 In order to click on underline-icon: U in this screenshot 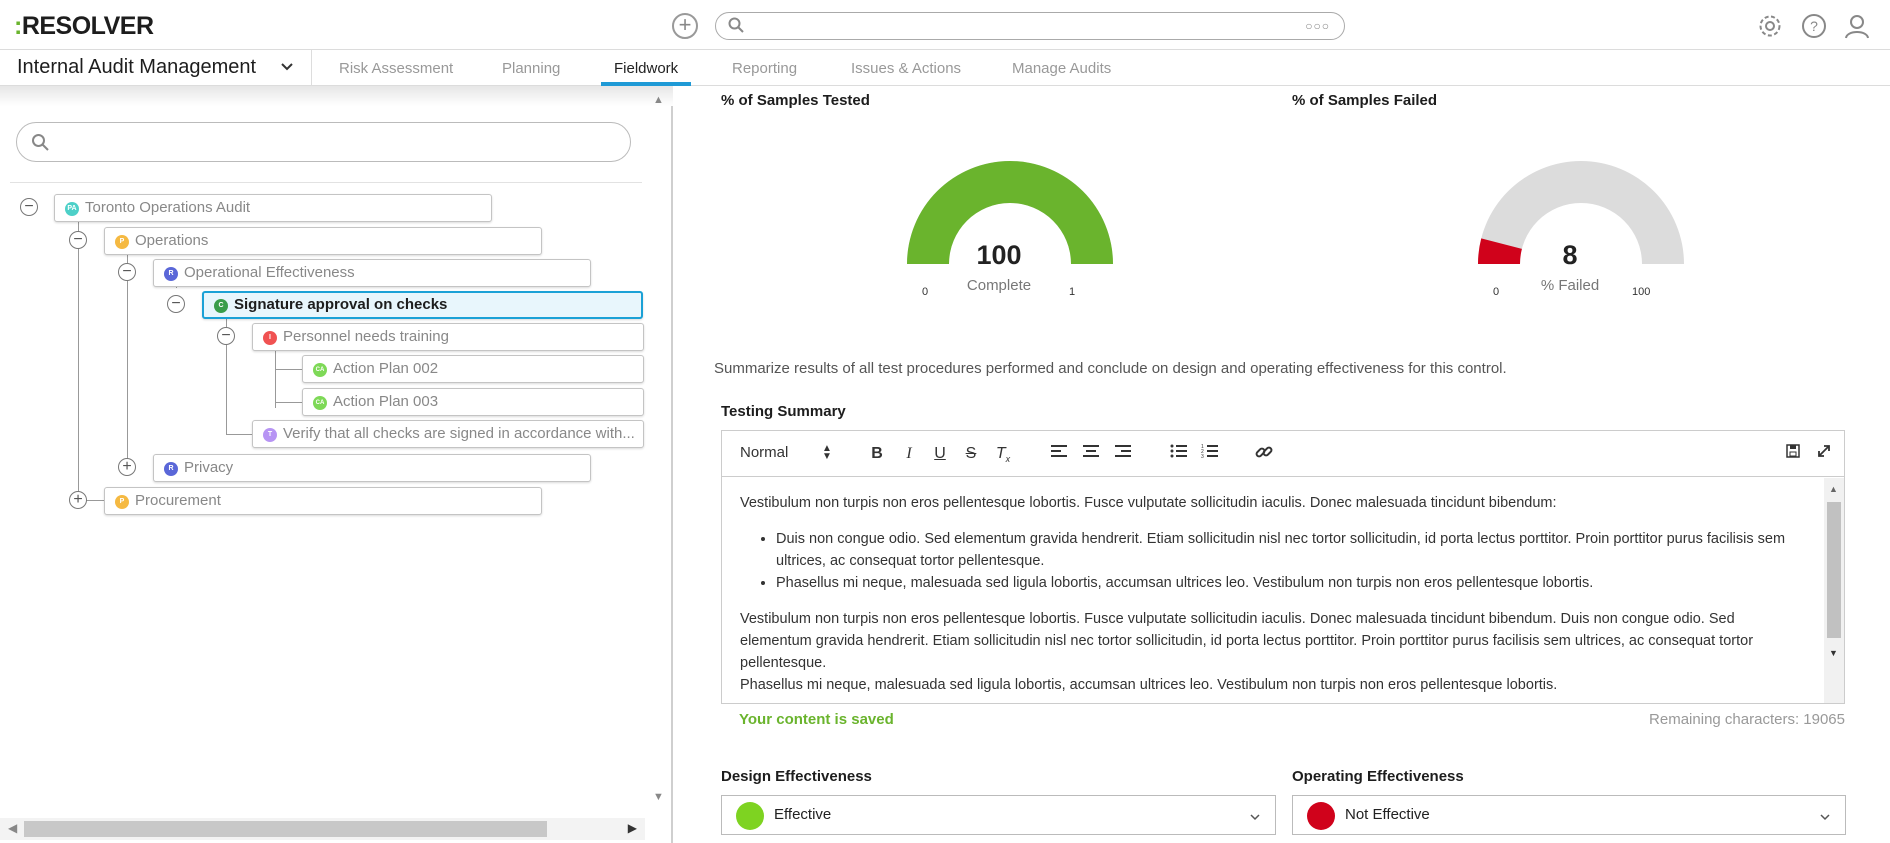, I will do `click(940, 454)`.